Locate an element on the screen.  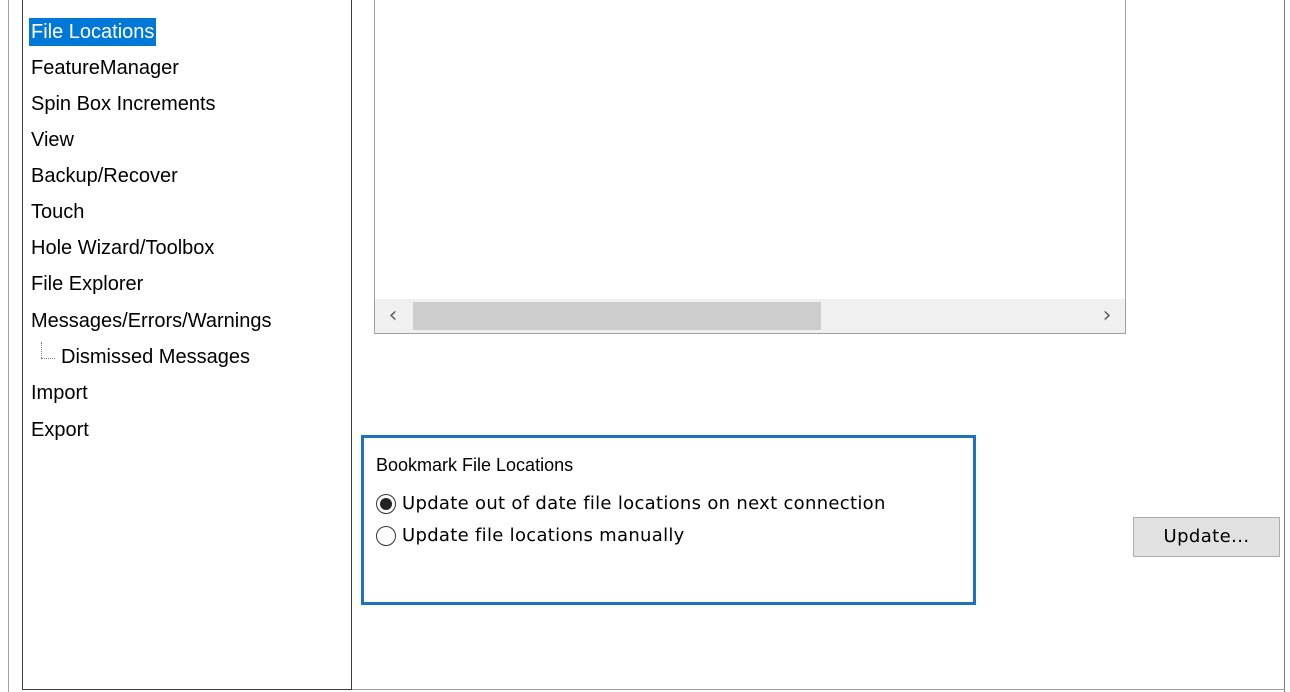
radio-selected-dot is located at coordinates (386, 504).